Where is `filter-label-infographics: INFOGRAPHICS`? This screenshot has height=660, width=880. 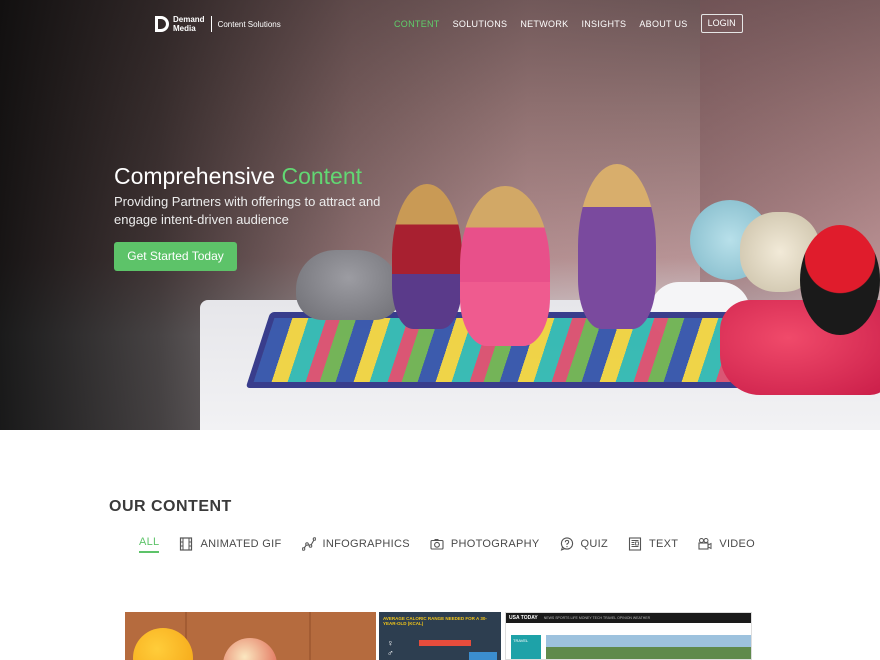 filter-label-infographics: INFOGRAPHICS is located at coordinates (366, 544).